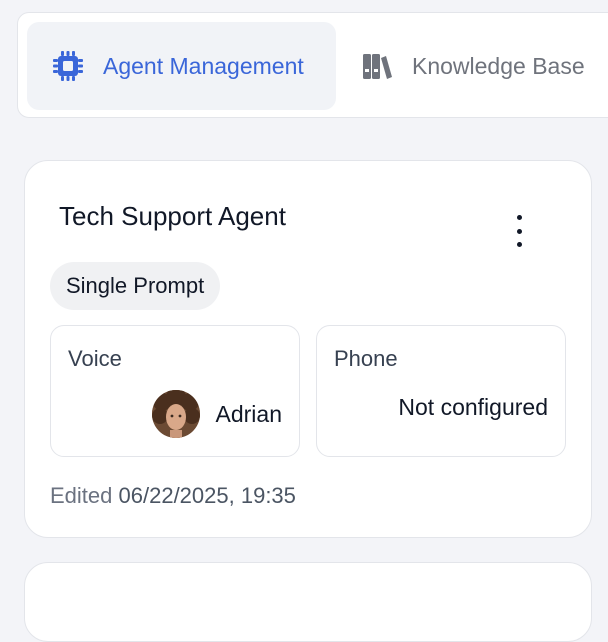  I want to click on phone-label: Phone, so click(366, 358).